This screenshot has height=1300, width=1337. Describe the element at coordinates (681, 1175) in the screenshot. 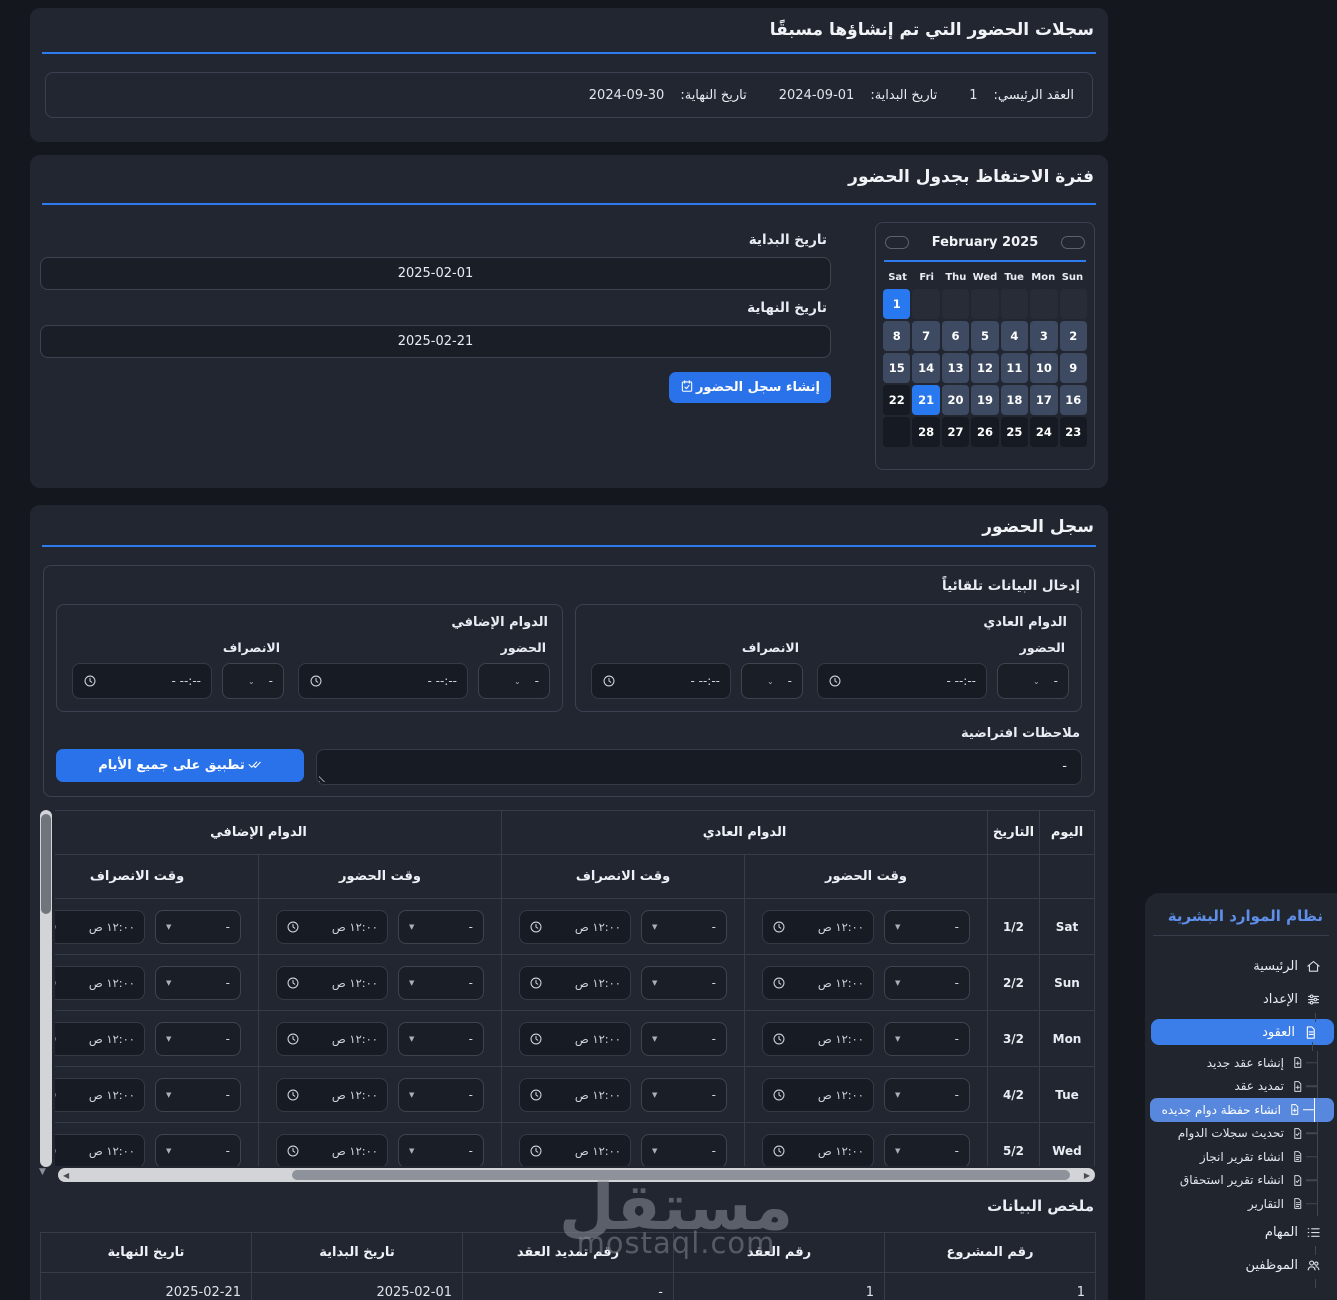

I see `horizontal-scrollbar-thumb` at that location.